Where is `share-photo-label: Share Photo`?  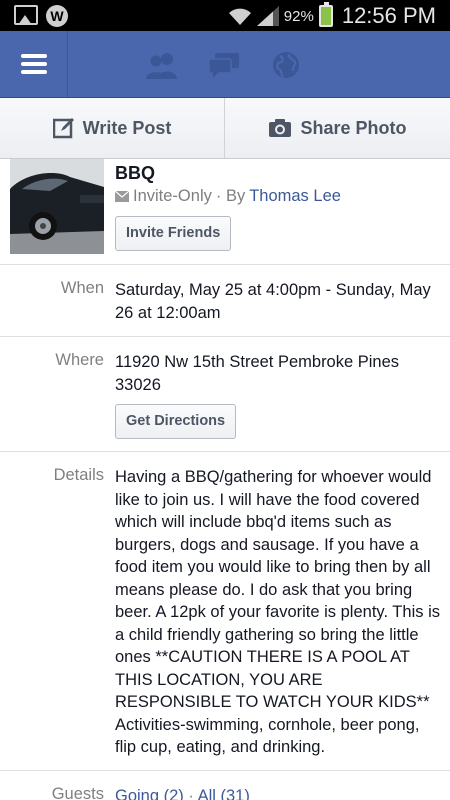
share-photo-label: Share Photo is located at coordinates (353, 127).